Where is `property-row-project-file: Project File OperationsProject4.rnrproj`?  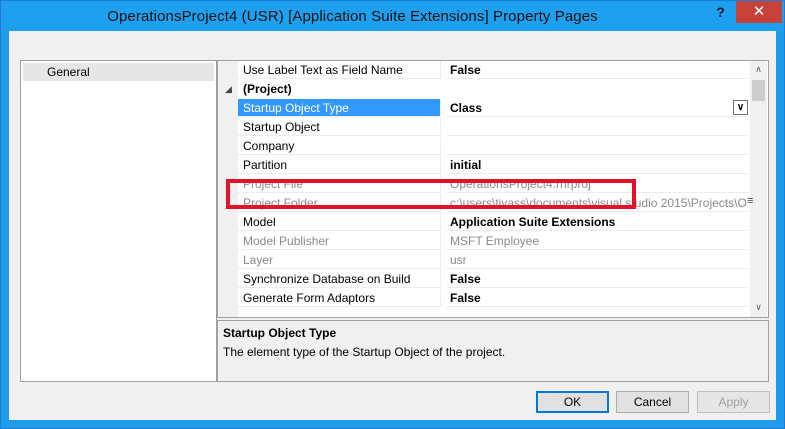 property-row-project-file: Project File OperationsProject4.rnrproj is located at coordinates (493, 184).